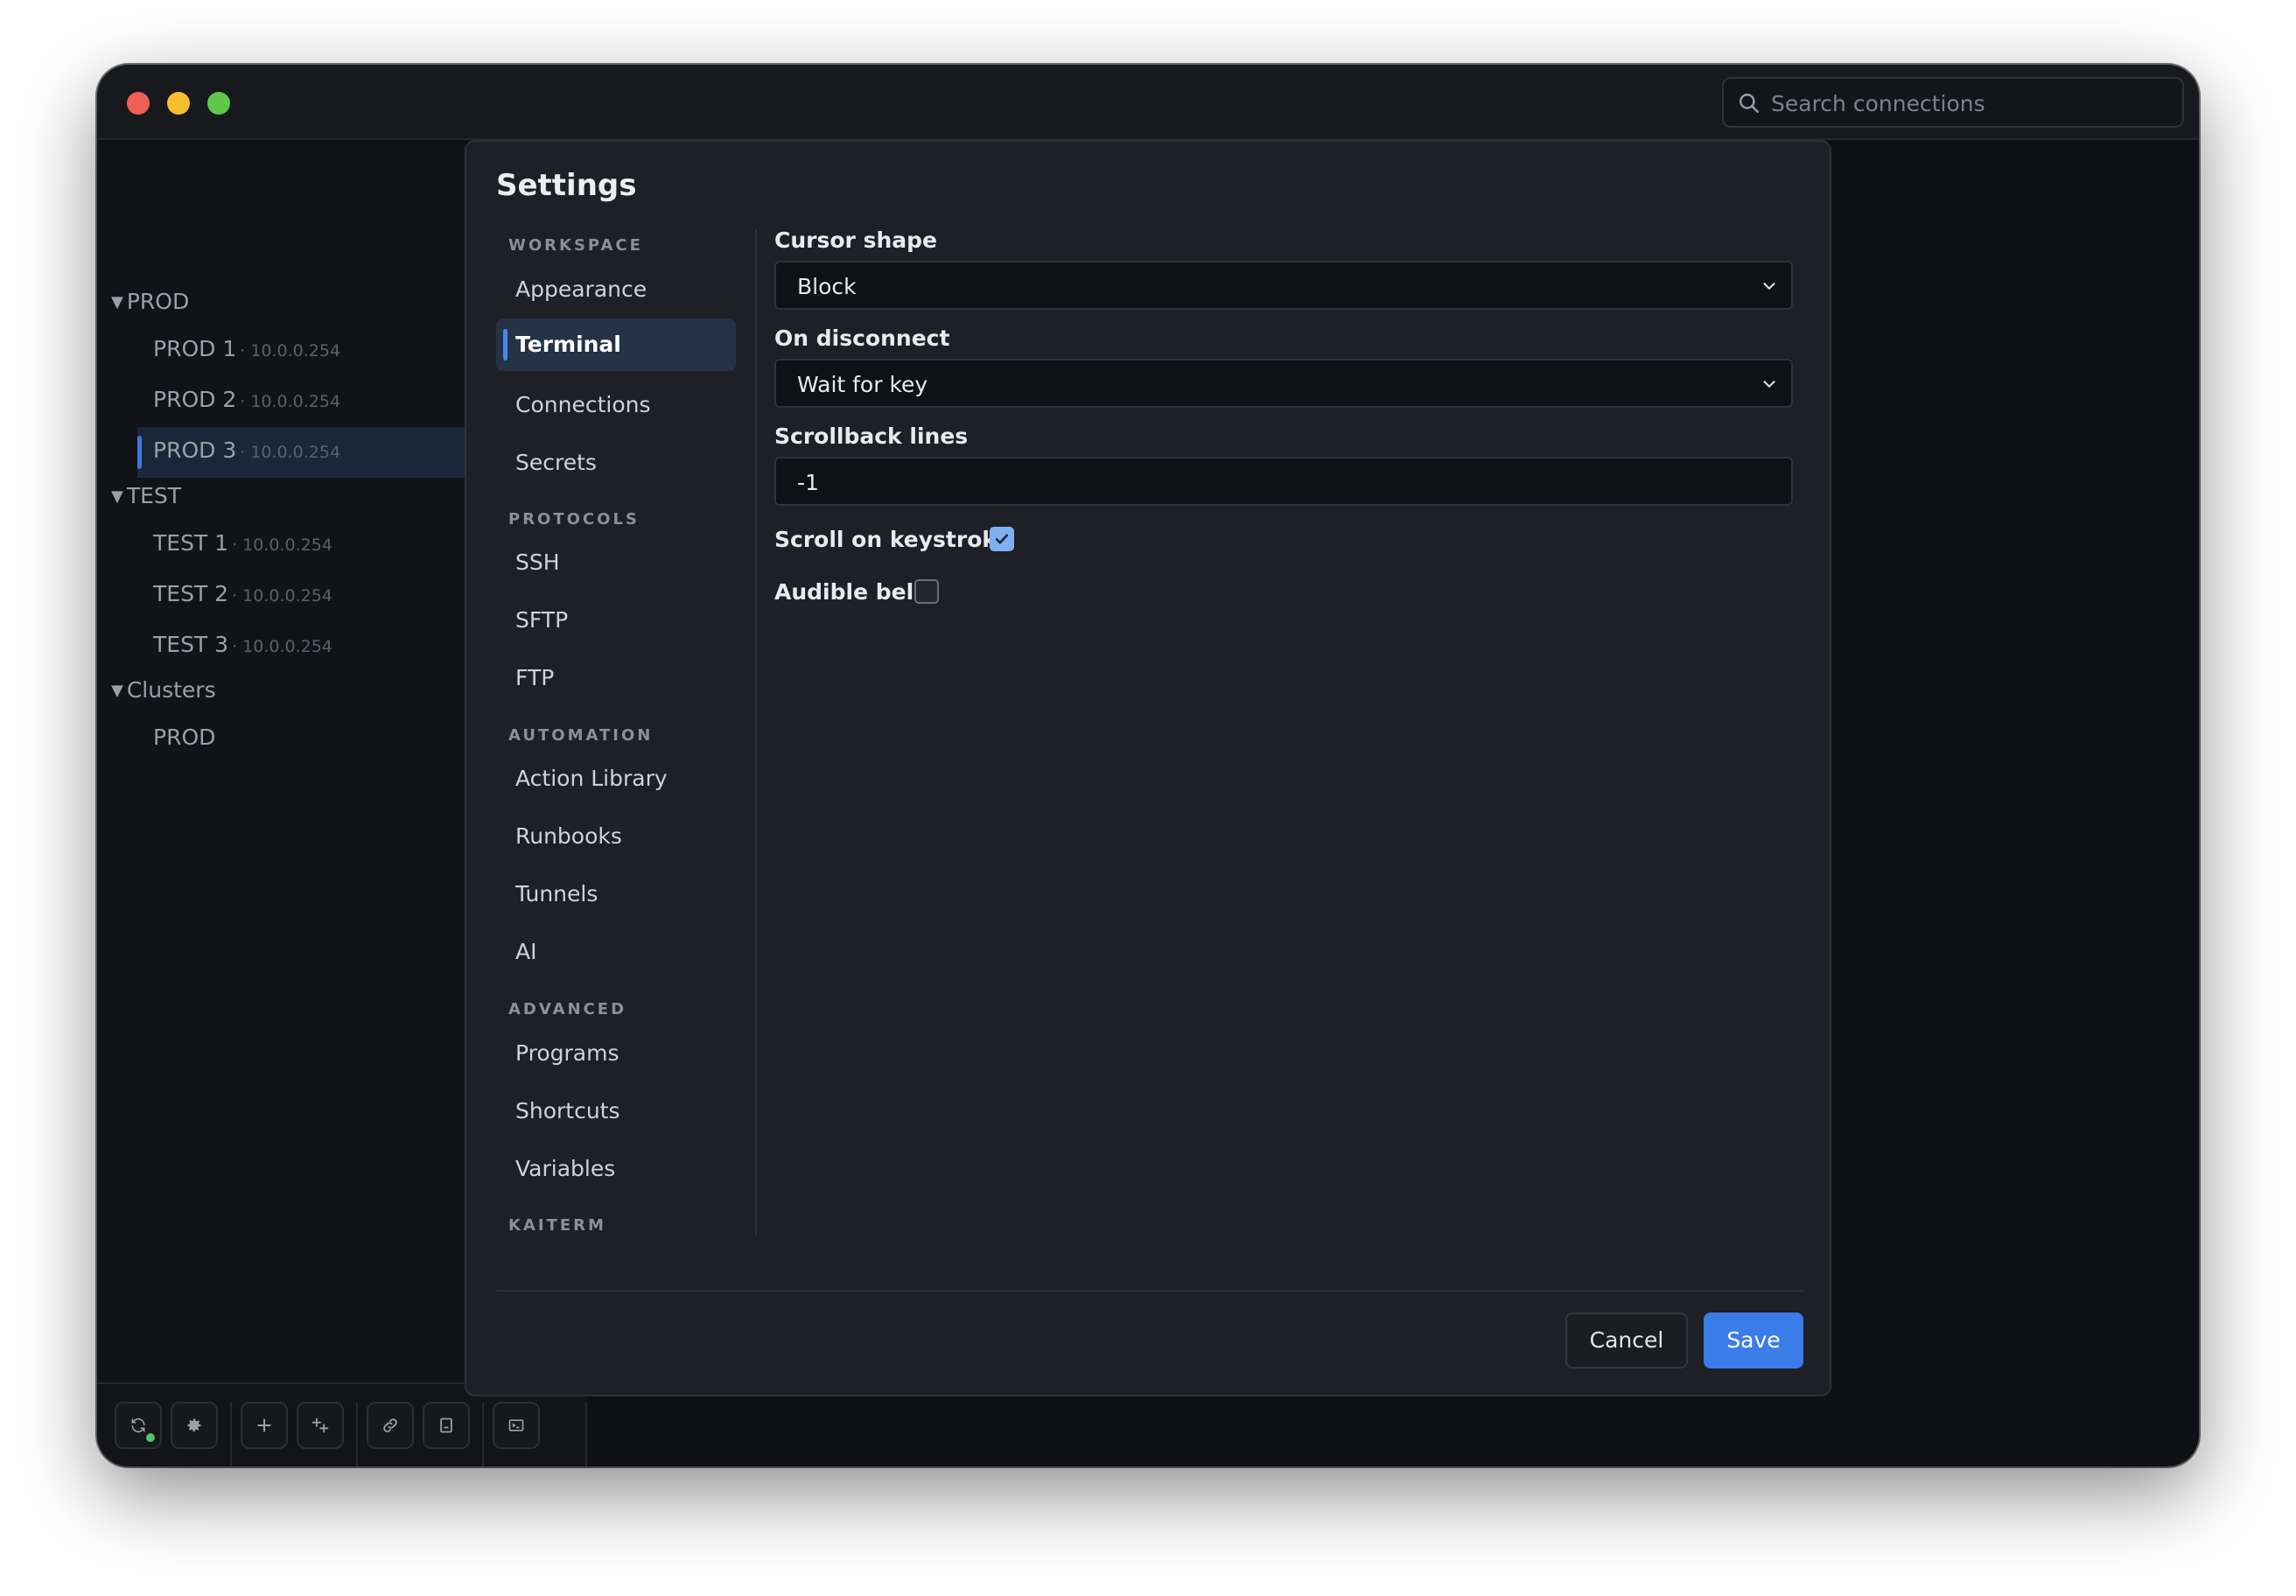  I want to click on group-prod: ▼ PROD, so click(150, 301).